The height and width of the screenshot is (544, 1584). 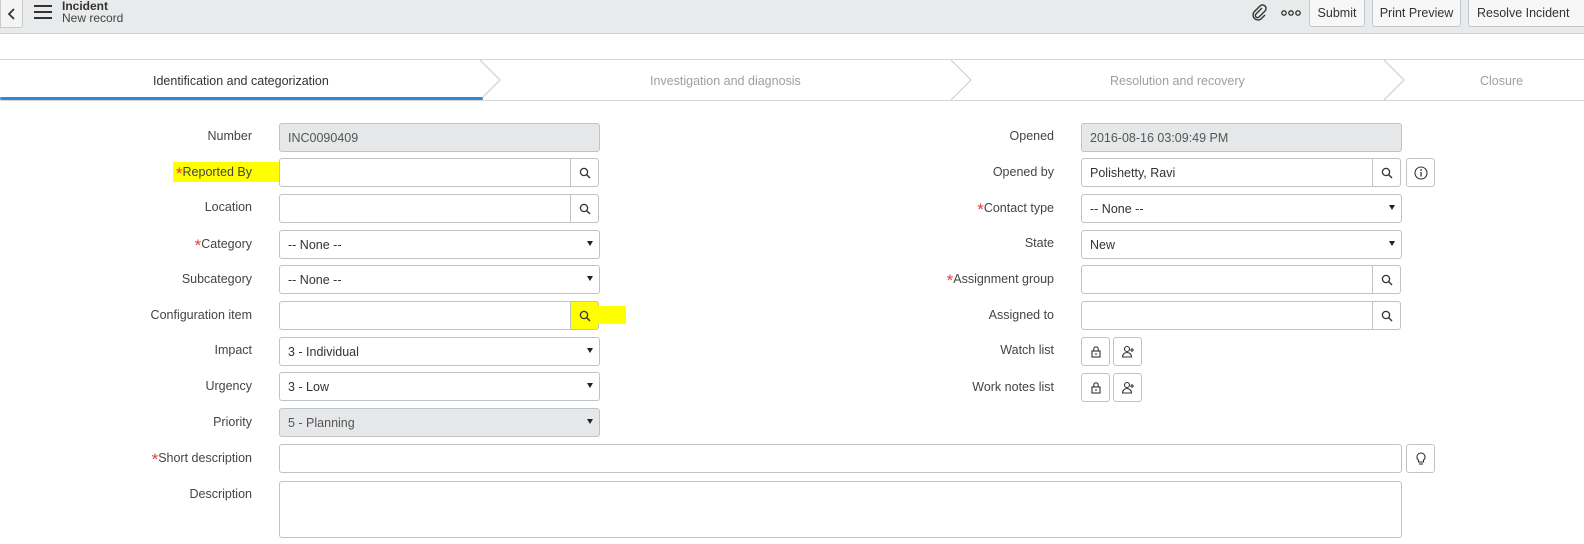 What do you see at coordinates (43, 12) in the screenshot?
I see `hamburger-menu-icon` at bounding box center [43, 12].